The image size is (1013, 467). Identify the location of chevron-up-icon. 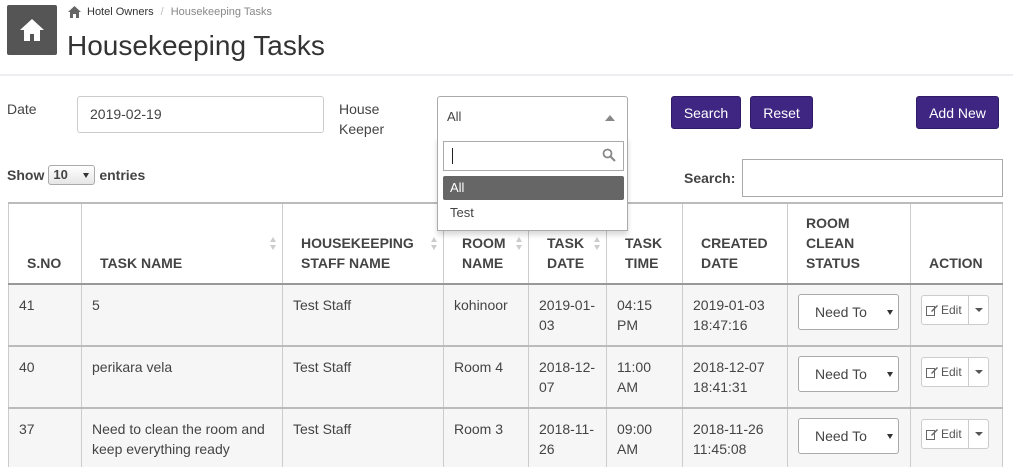
(610, 118).